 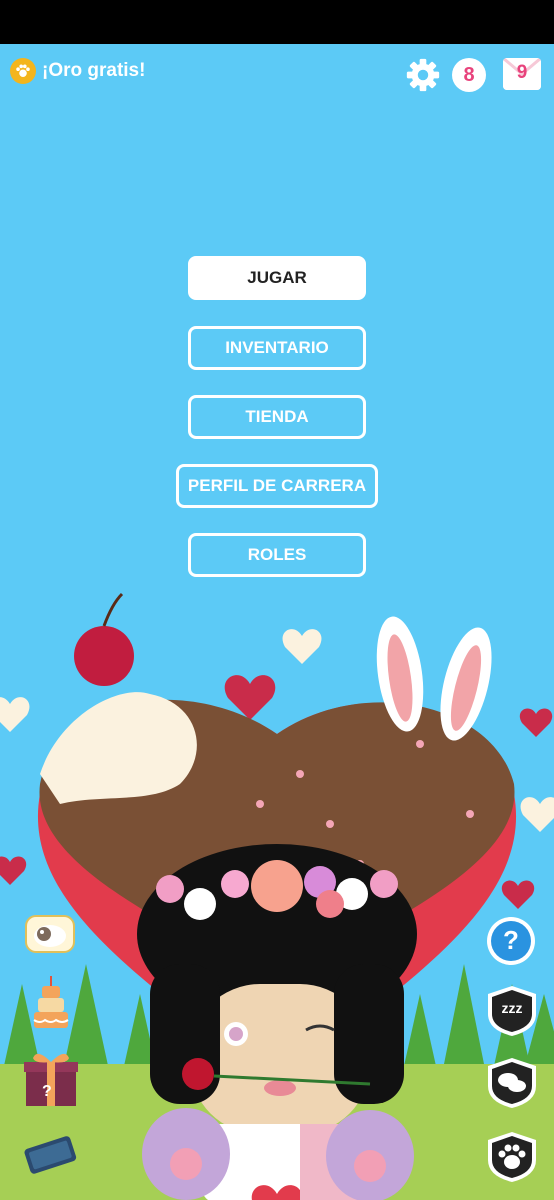 What do you see at coordinates (23, 71) in the screenshot?
I see `paw-coin-icon` at bounding box center [23, 71].